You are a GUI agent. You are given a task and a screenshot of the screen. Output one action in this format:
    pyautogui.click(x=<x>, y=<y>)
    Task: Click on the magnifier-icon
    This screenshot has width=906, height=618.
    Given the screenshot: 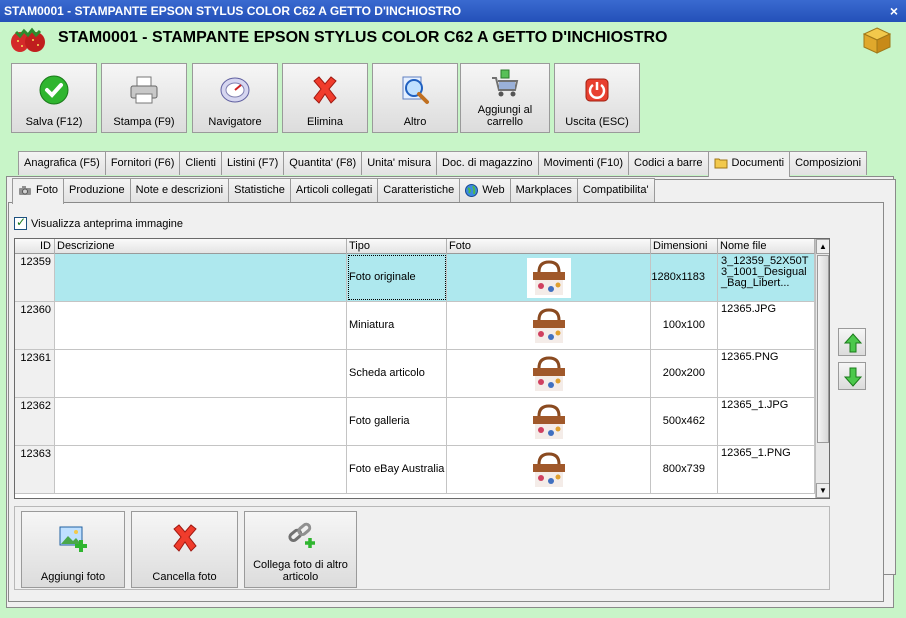 What is the action you would take?
    pyautogui.click(x=415, y=90)
    